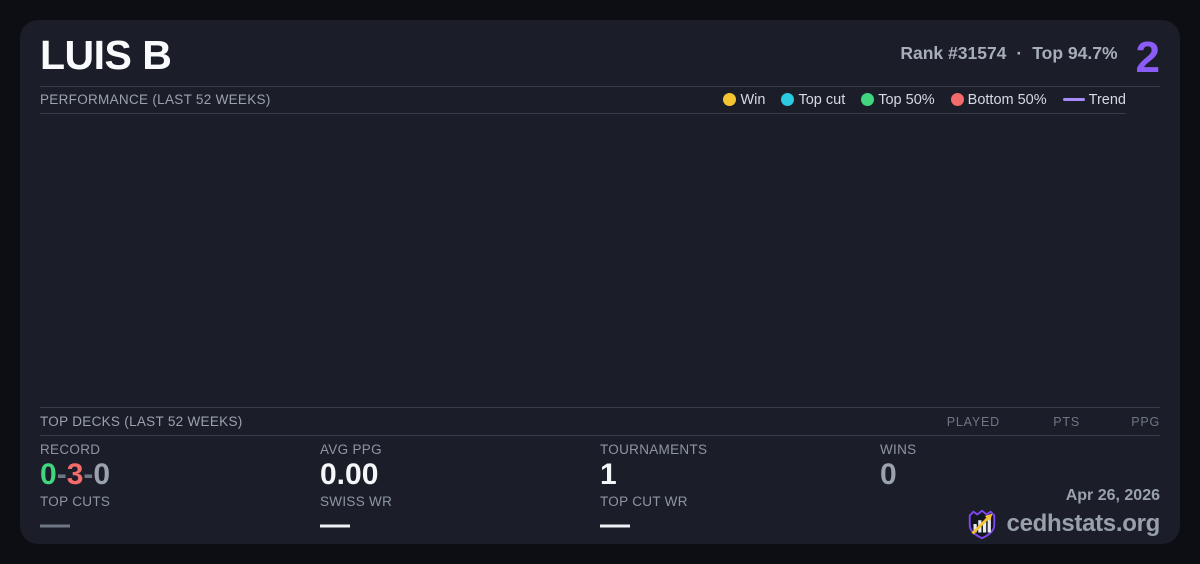  What do you see at coordinates (460, 463) in the screenshot?
I see `stat-avg-ppg: AVG PPG 0.00` at bounding box center [460, 463].